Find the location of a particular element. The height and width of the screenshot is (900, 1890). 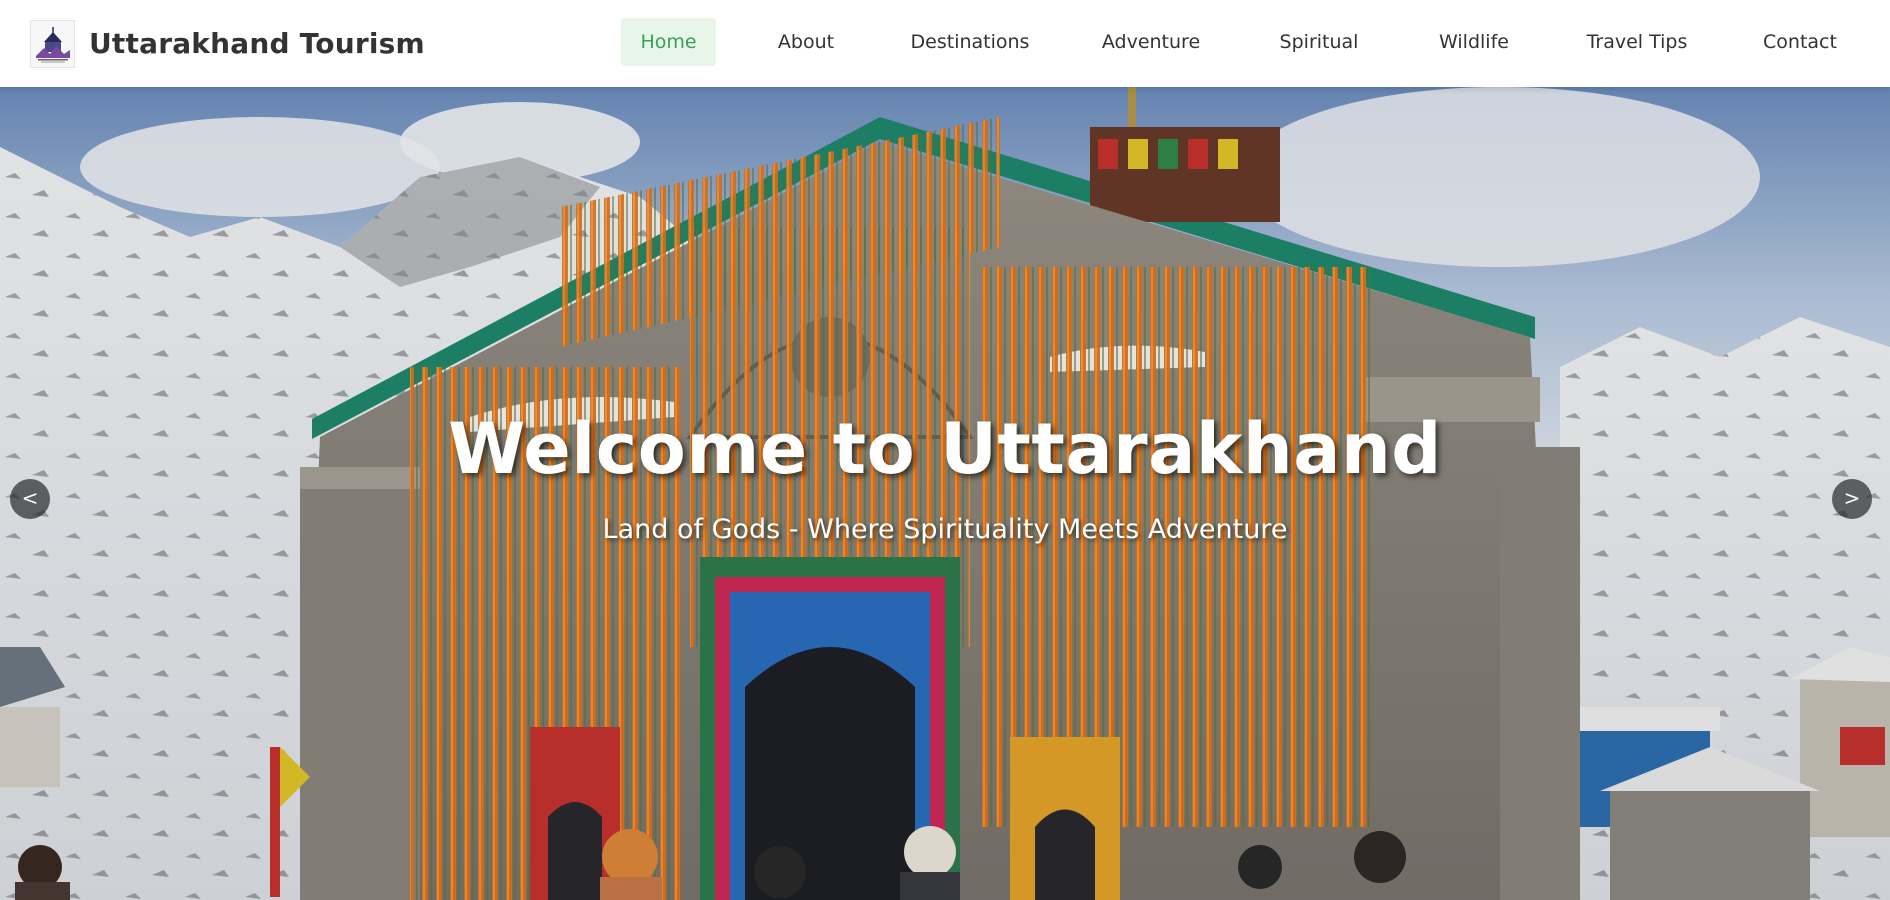

nav-item-destinations: Destinations is located at coordinates (970, 42).